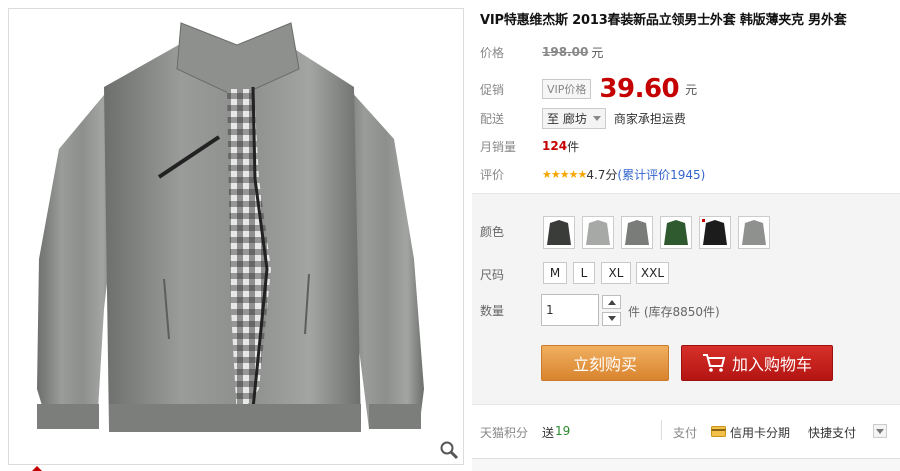 This screenshot has height=471, width=900. What do you see at coordinates (492, 118) in the screenshot?
I see `shipping-label: 配送` at bounding box center [492, 118].